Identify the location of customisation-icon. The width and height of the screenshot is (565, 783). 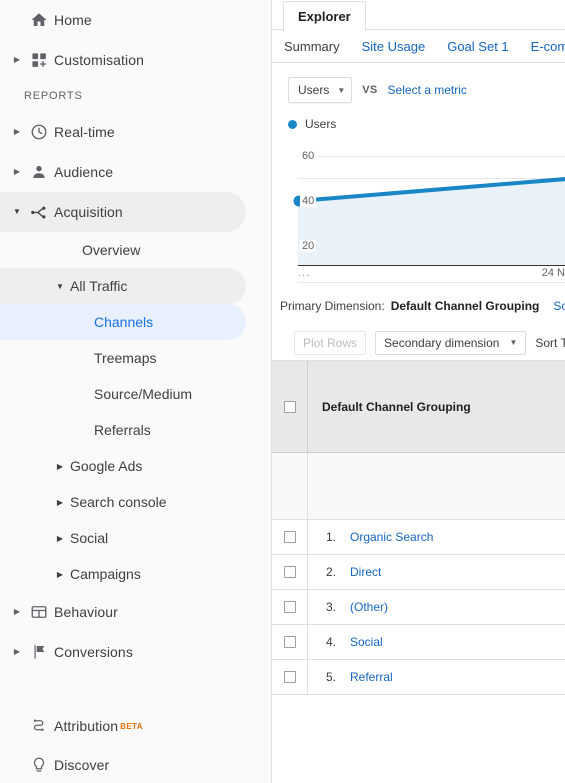
(39, 60).